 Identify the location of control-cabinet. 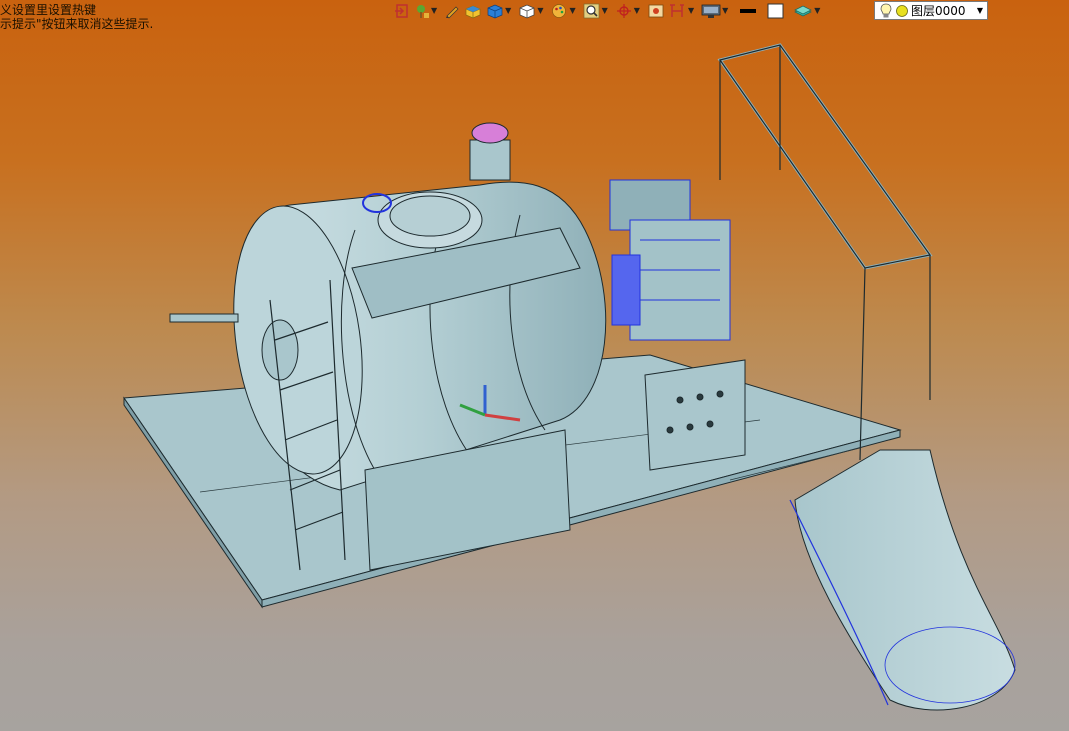
(695, 415).